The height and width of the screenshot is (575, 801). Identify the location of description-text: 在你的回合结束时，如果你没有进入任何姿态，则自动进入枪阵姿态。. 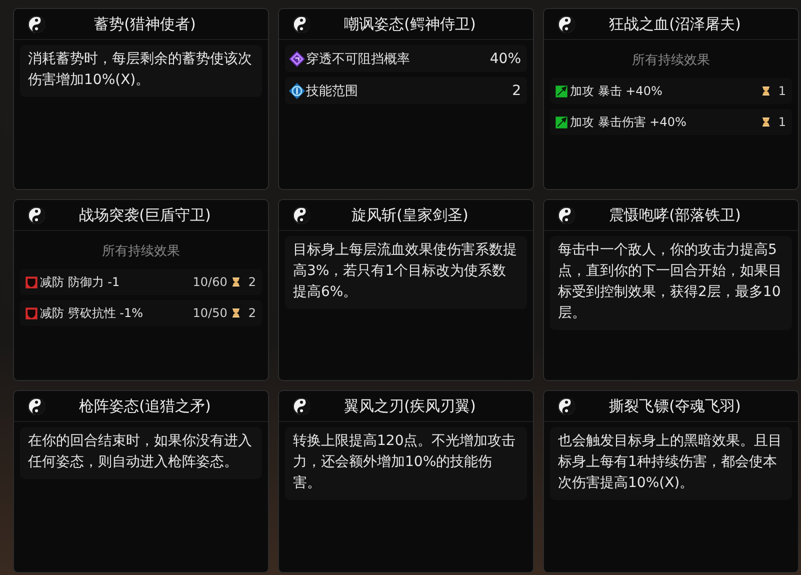
(141, 453).